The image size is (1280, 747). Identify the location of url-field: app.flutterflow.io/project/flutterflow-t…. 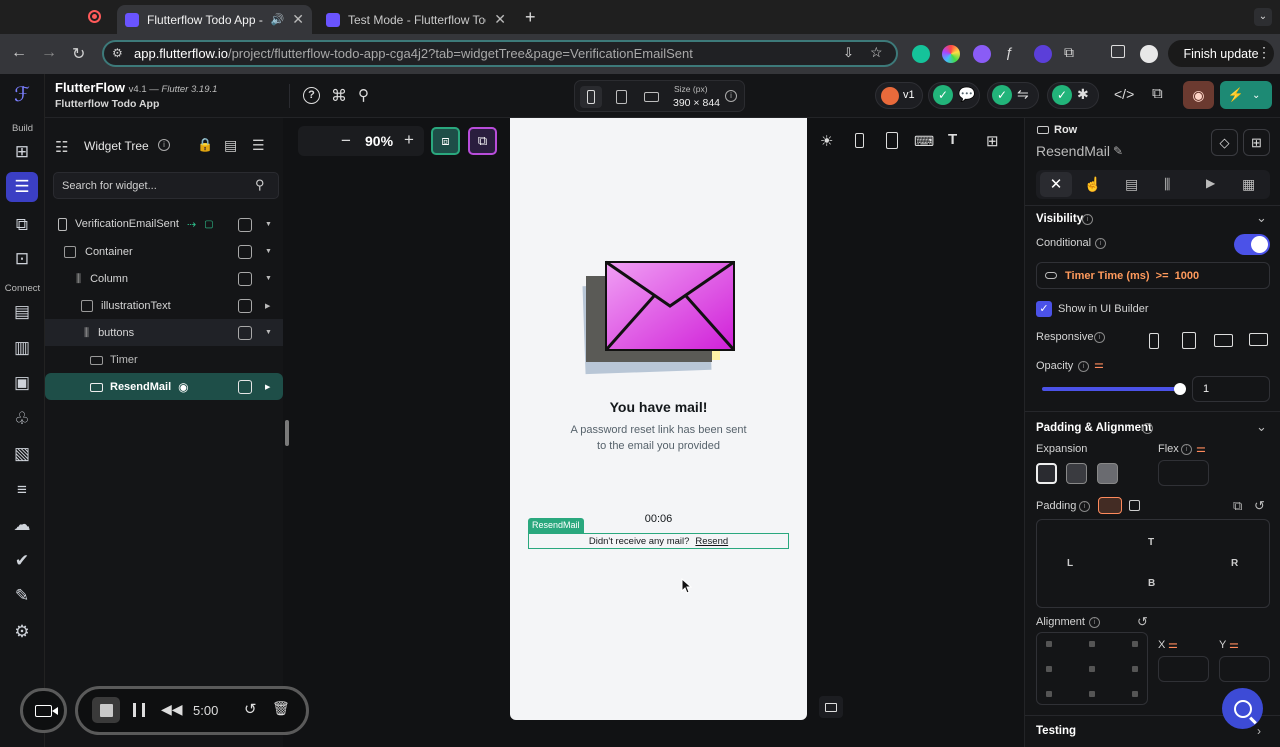
(500, 53).